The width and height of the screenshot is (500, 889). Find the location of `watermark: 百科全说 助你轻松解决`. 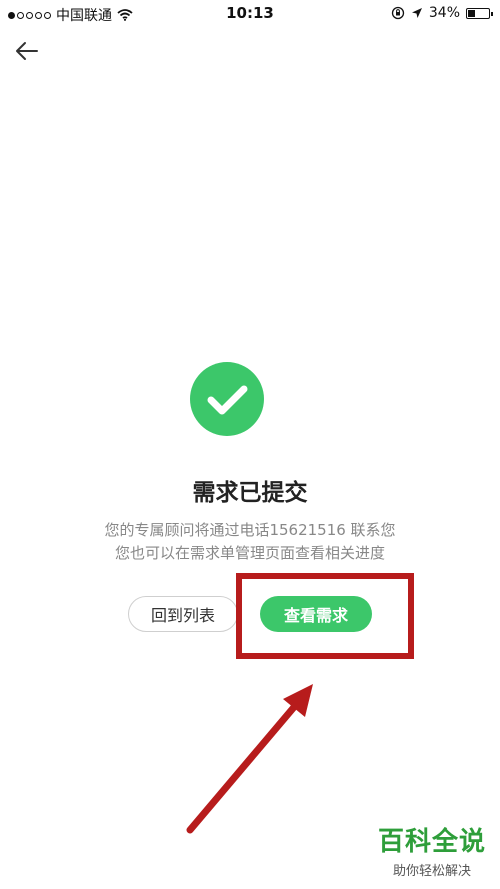

watermark: 百科全说 助你轻松解决 is located at coordinates (432, 850).